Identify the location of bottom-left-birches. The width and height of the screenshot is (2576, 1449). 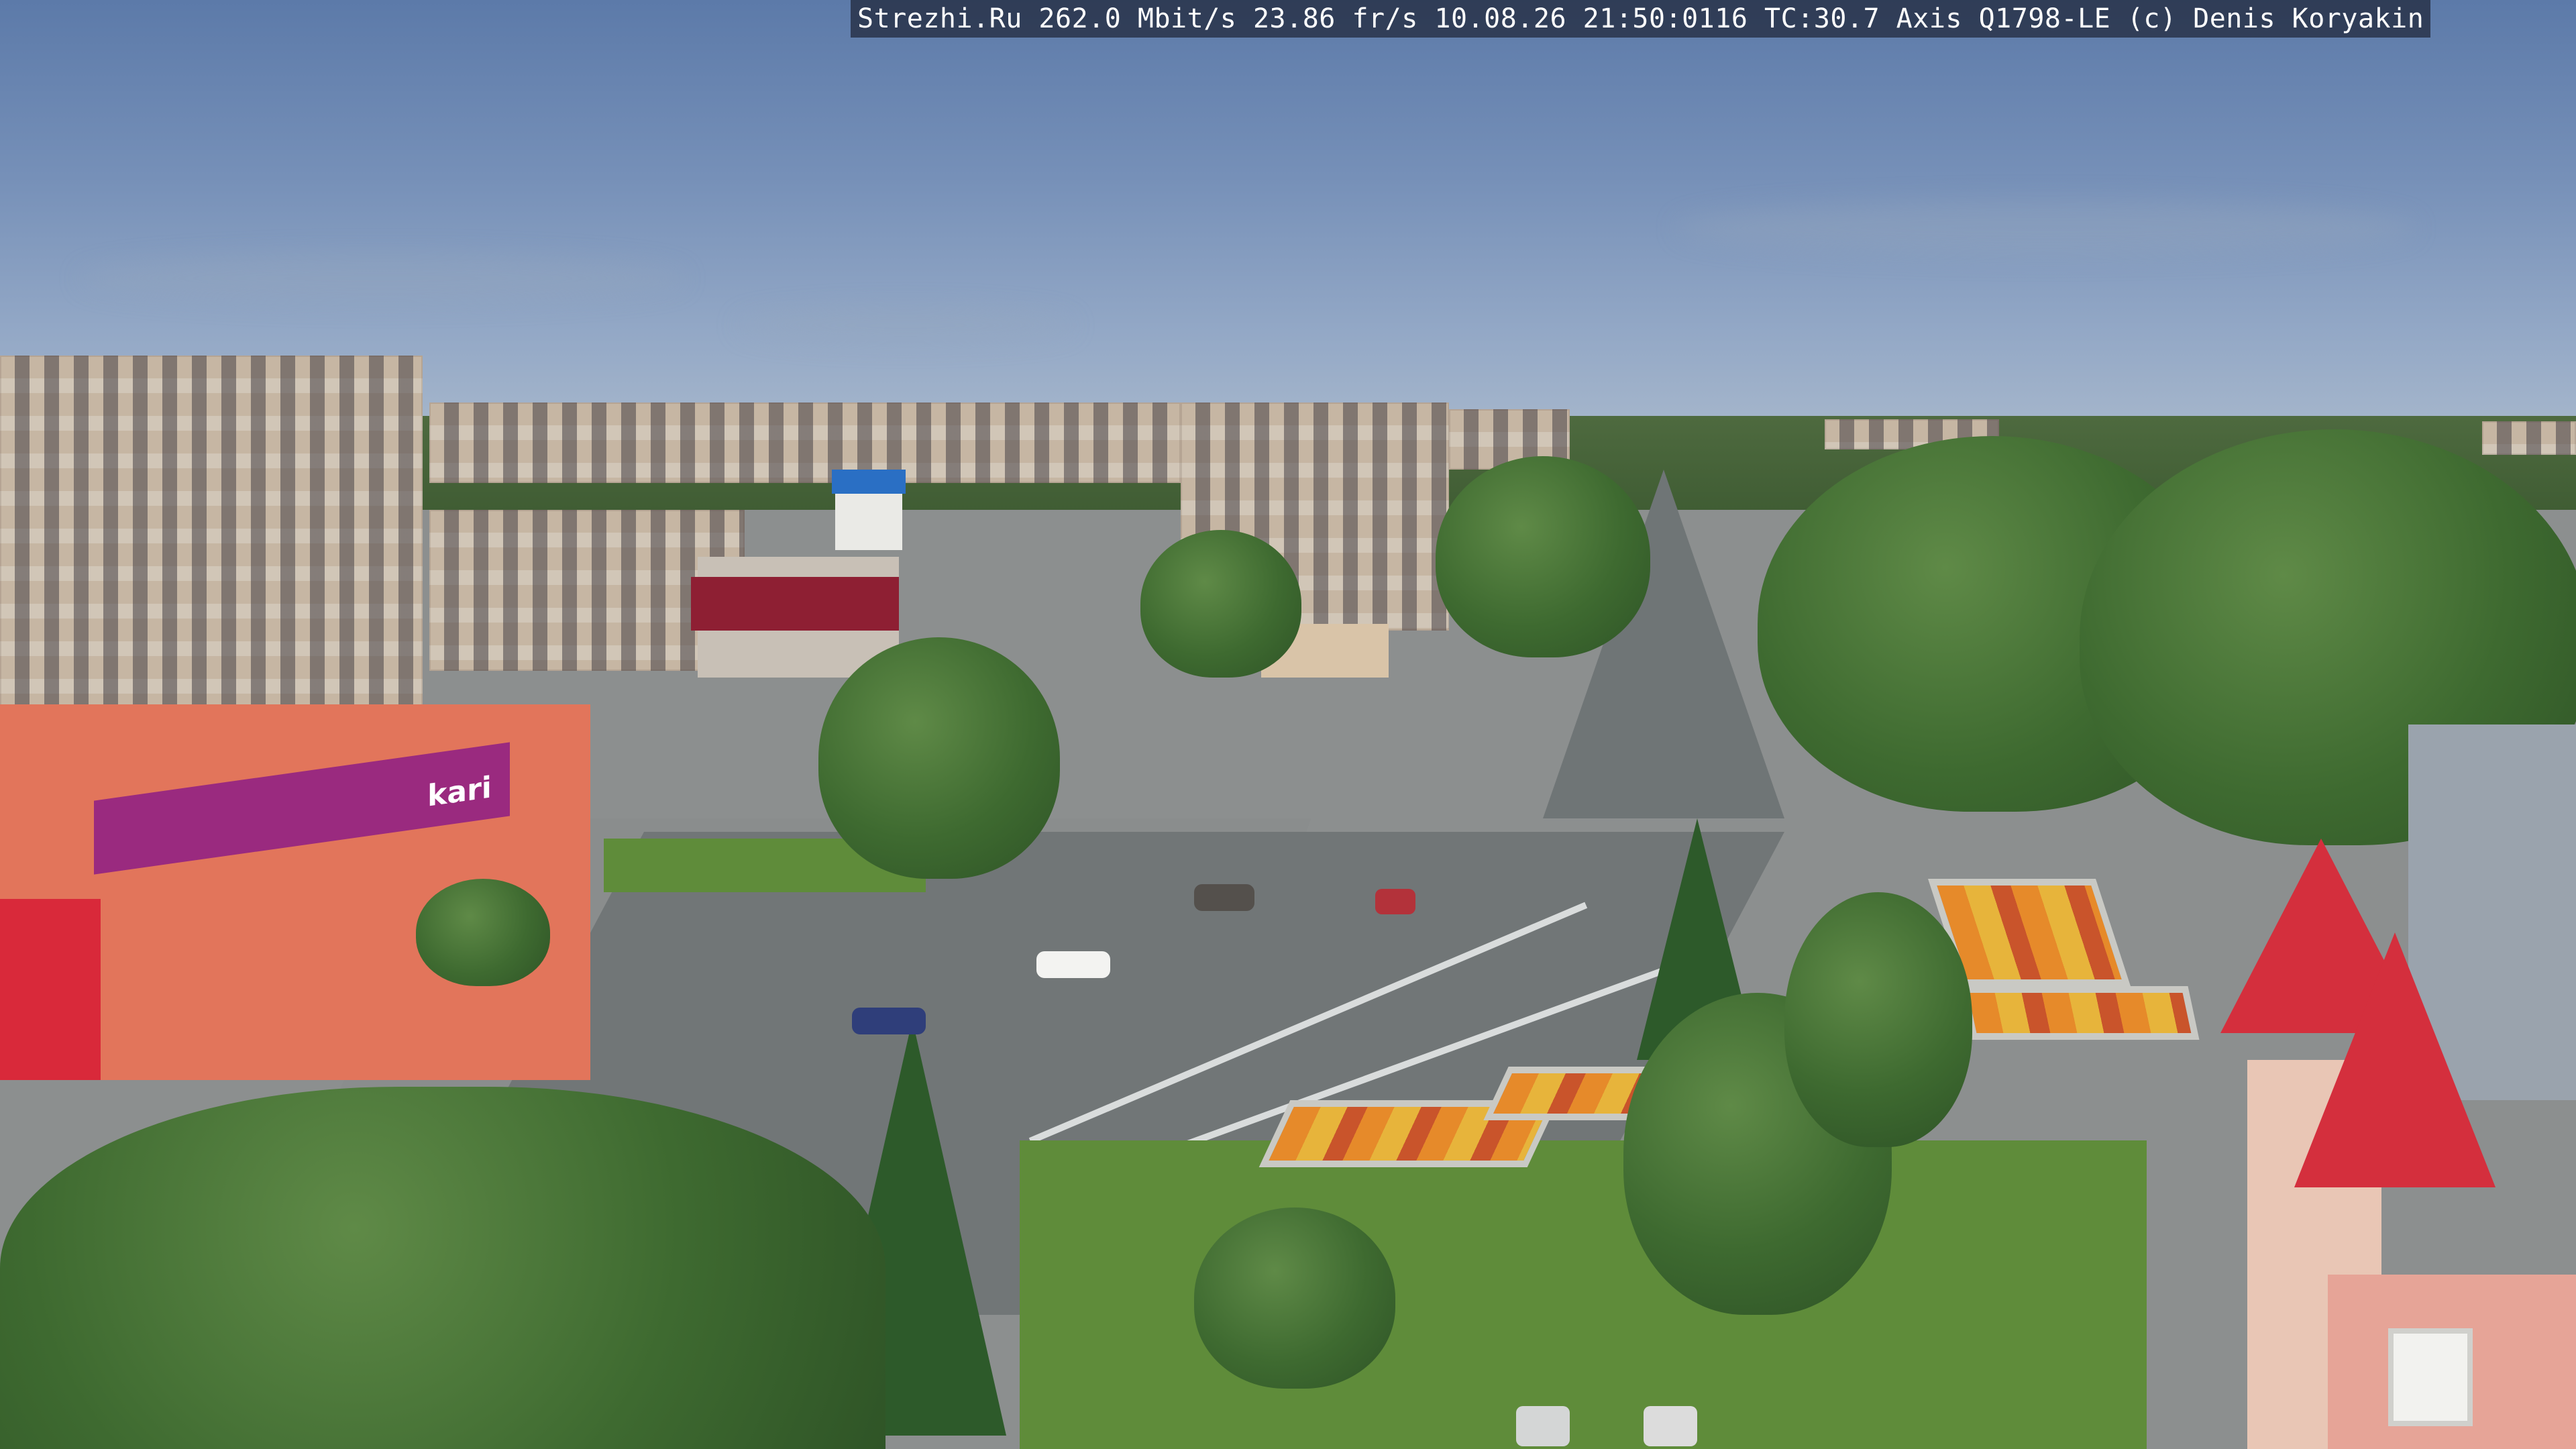
(442, 1268).